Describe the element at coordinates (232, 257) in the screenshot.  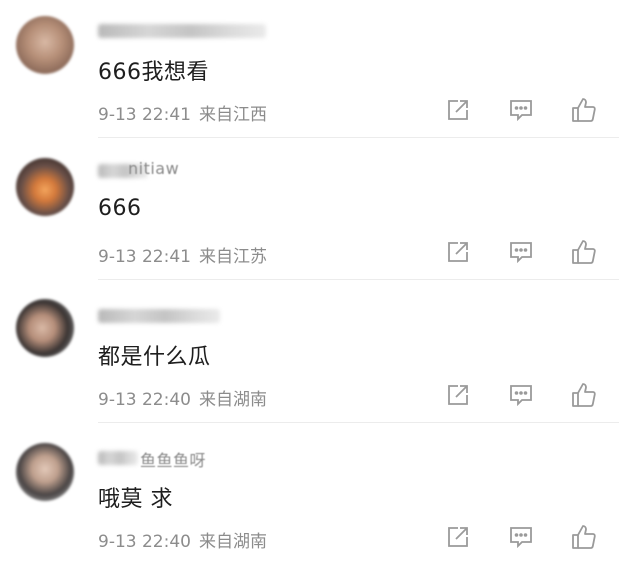
I see `comment-location: 来自江苏` at that location.